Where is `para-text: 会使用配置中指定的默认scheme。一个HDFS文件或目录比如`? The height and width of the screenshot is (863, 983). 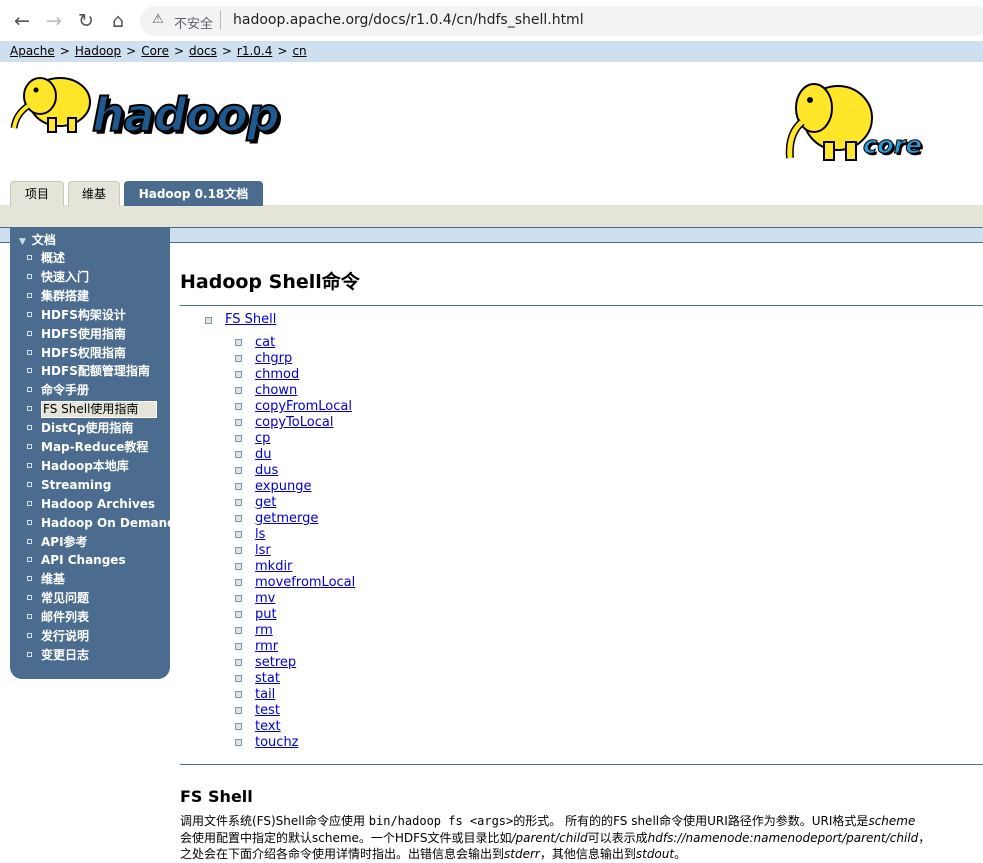 para-text: 会使用配置中指定的默认scheme。一个HDFS文件或目录比如 is located at coordinates (346, 838).